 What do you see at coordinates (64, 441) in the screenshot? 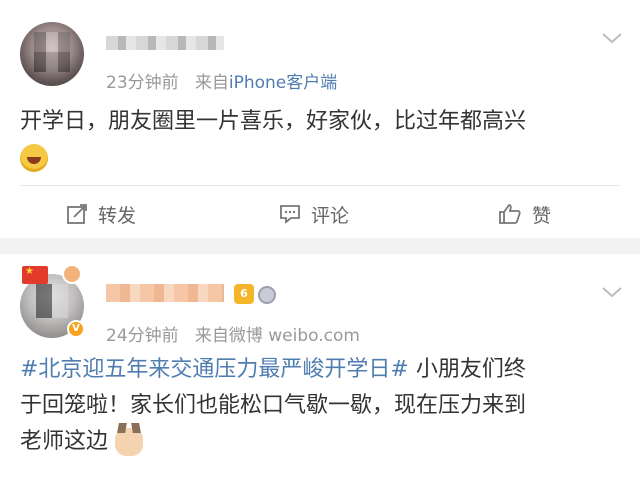
I see `post-text: 老师这边` at bounding box center [64, 441].